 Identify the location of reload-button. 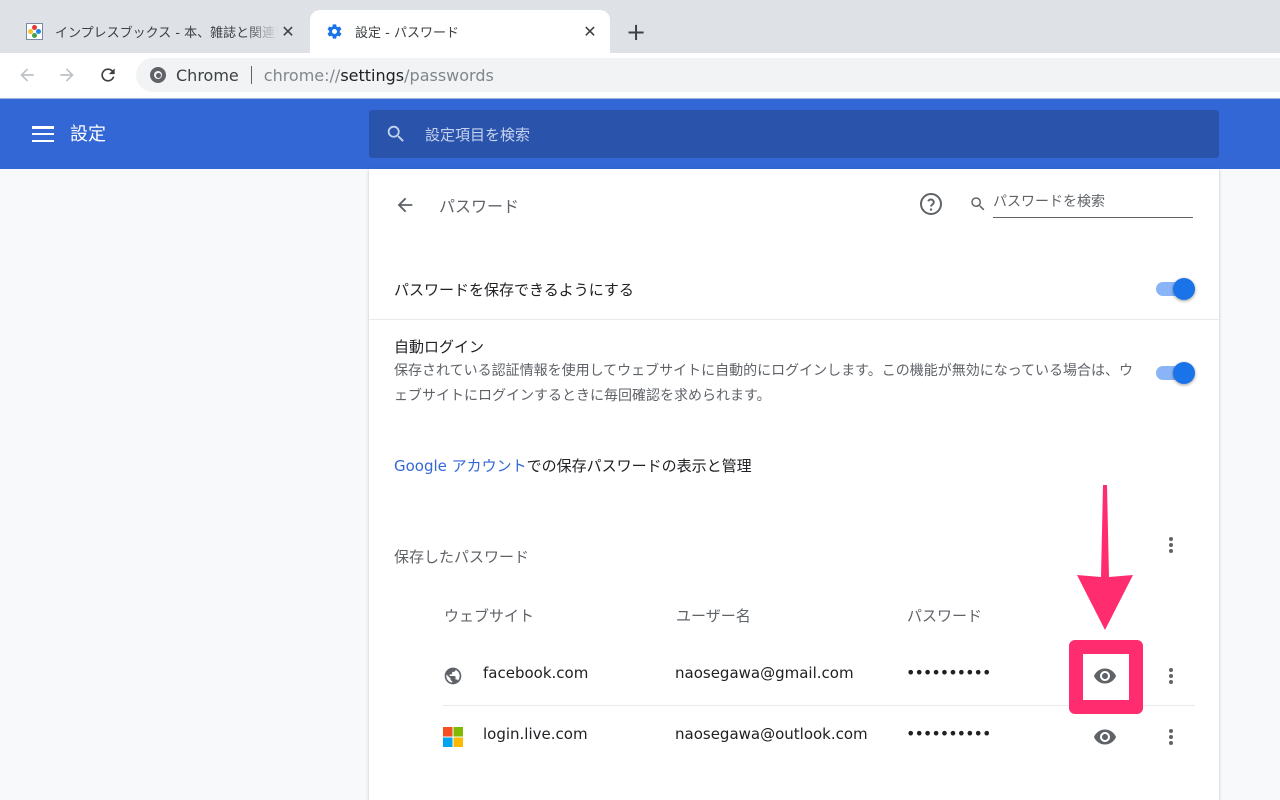
(108, 75).